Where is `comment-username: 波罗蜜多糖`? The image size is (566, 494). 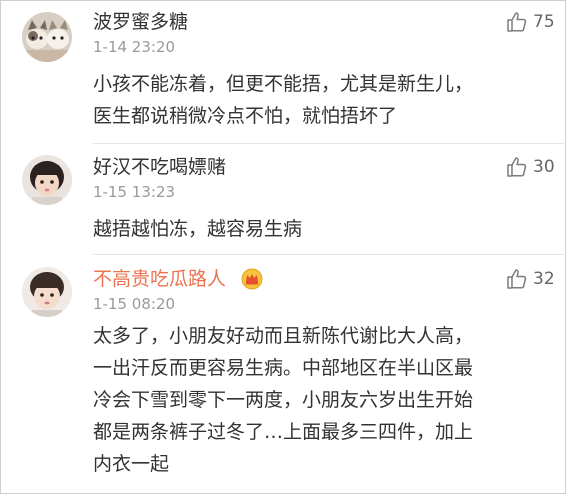
comment-username: 波罗蜜多糖 is located at coordinates (140, 22).